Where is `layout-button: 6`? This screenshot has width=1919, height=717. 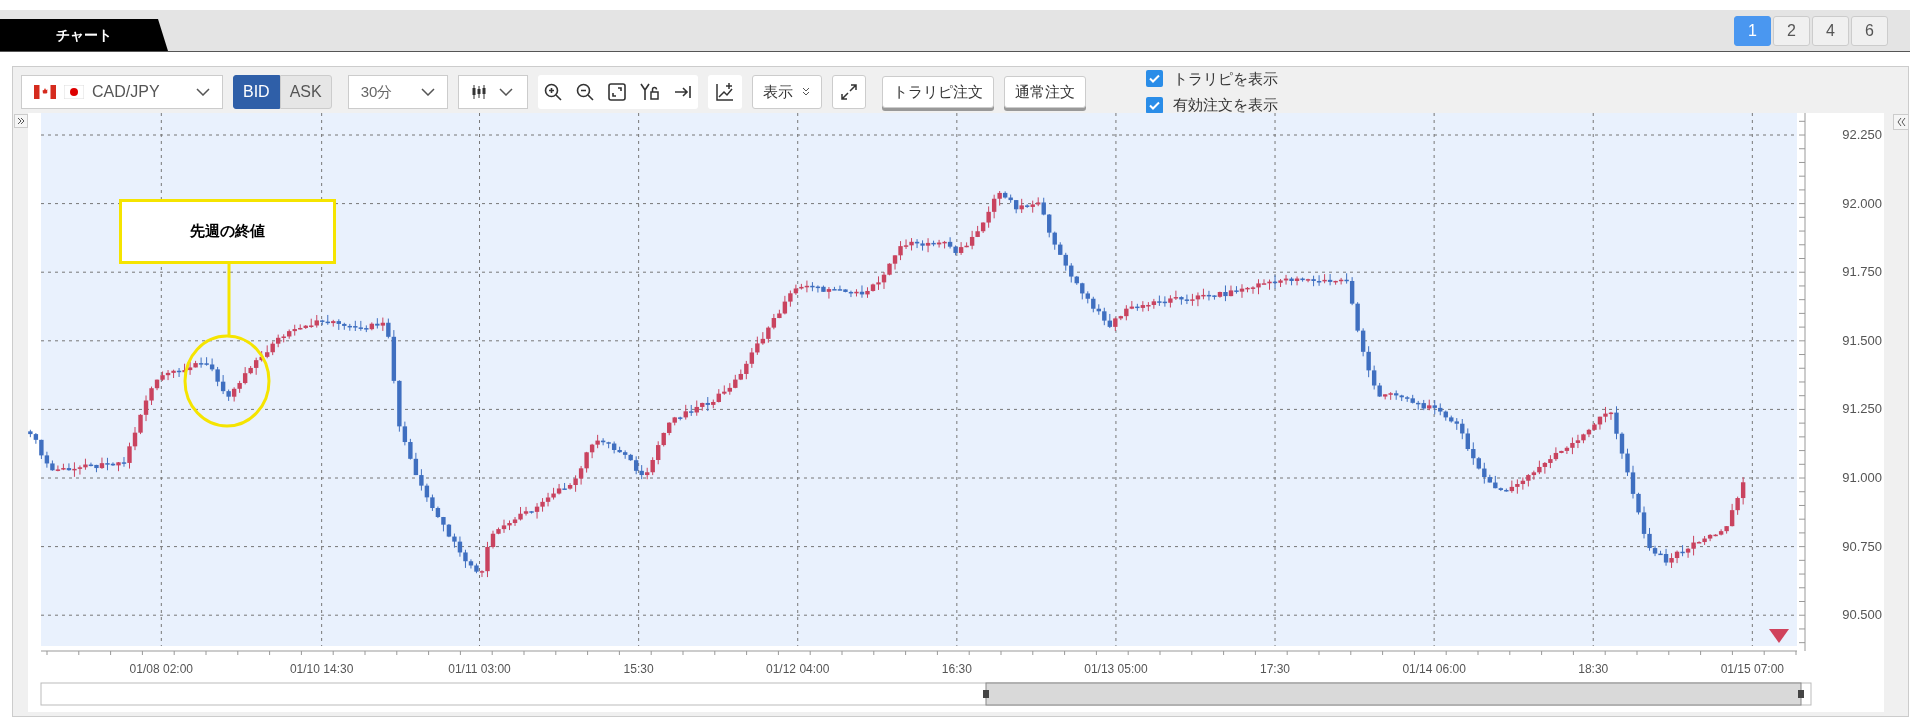
layout-button: 6 is located at coordinates (1869, 30).